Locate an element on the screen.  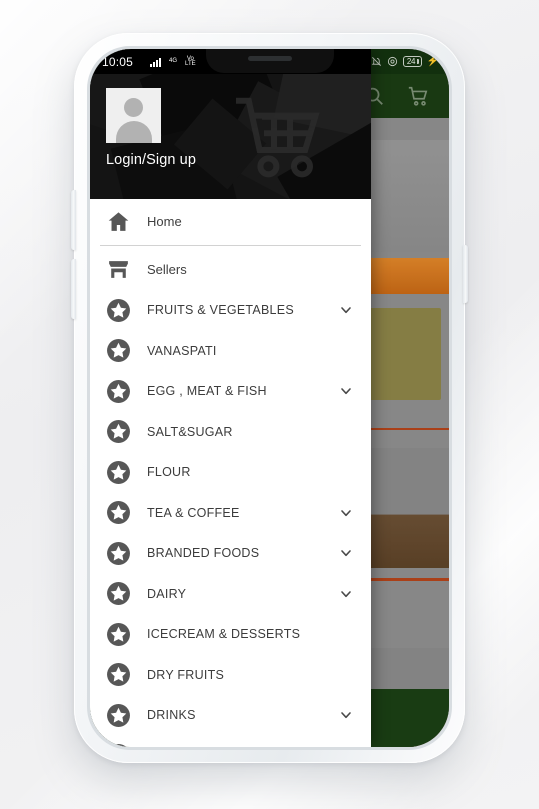
volume-down-button is located at coordinates (73, 289).